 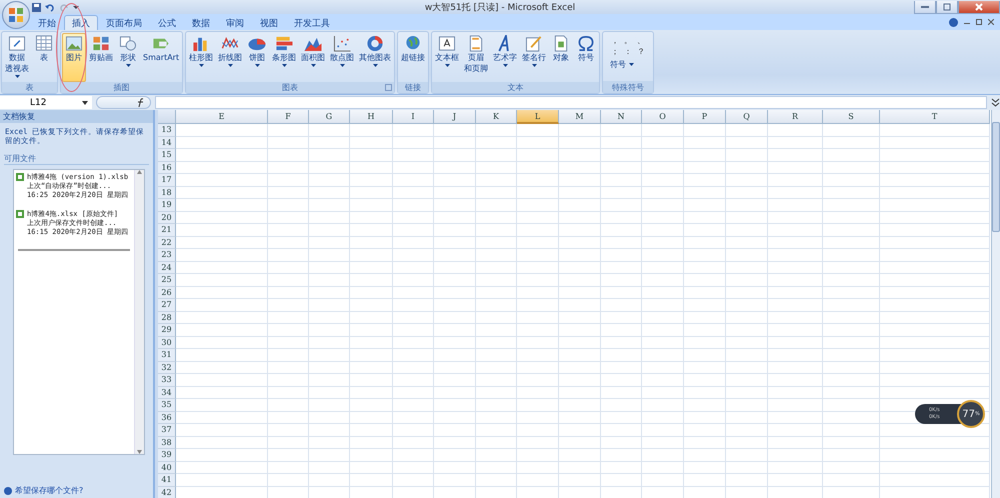 I want to click on help-link: 希望保存哪个文件?, so click(x=49, y=490).